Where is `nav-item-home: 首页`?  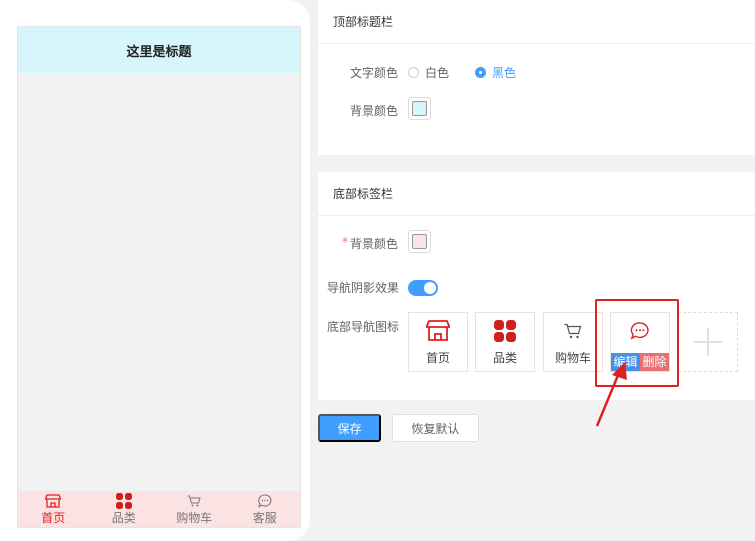 nav-item-home: 首页 is located at coordinates (438, 342).